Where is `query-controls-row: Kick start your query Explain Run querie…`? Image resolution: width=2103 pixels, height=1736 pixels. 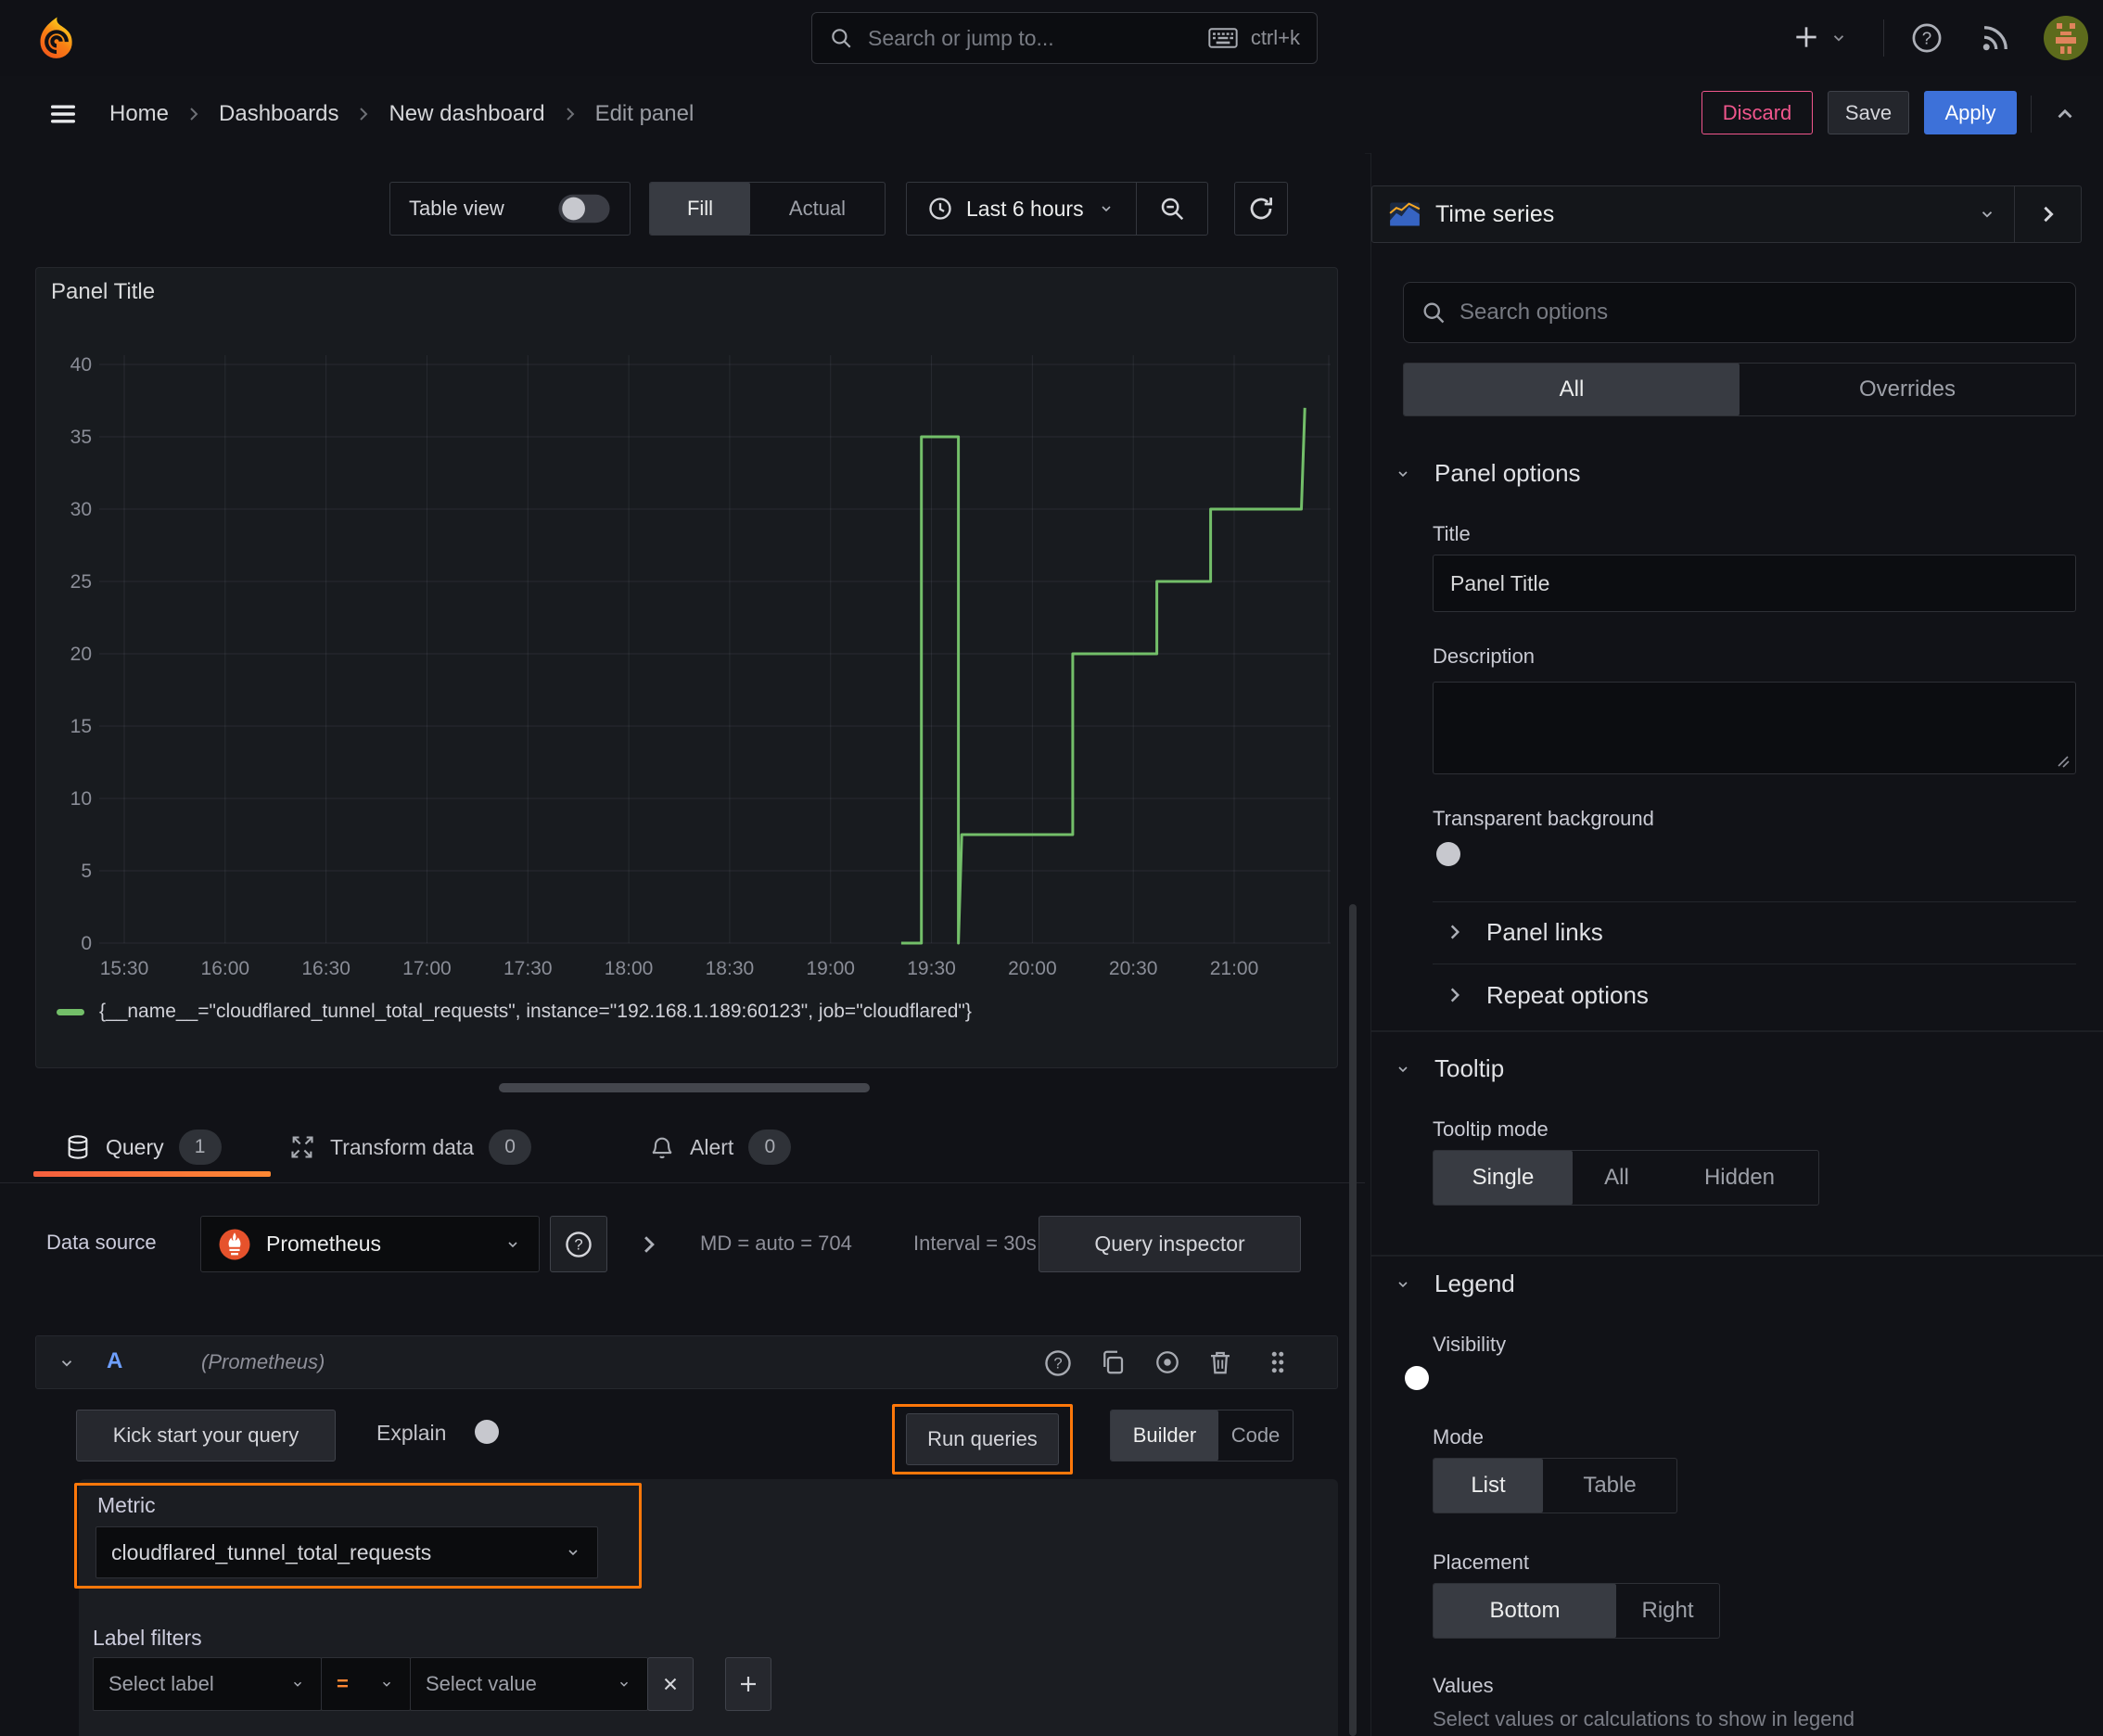 query-controls-row: Kick start your query Explain Run querie… is located at coordinates (682, 1439).